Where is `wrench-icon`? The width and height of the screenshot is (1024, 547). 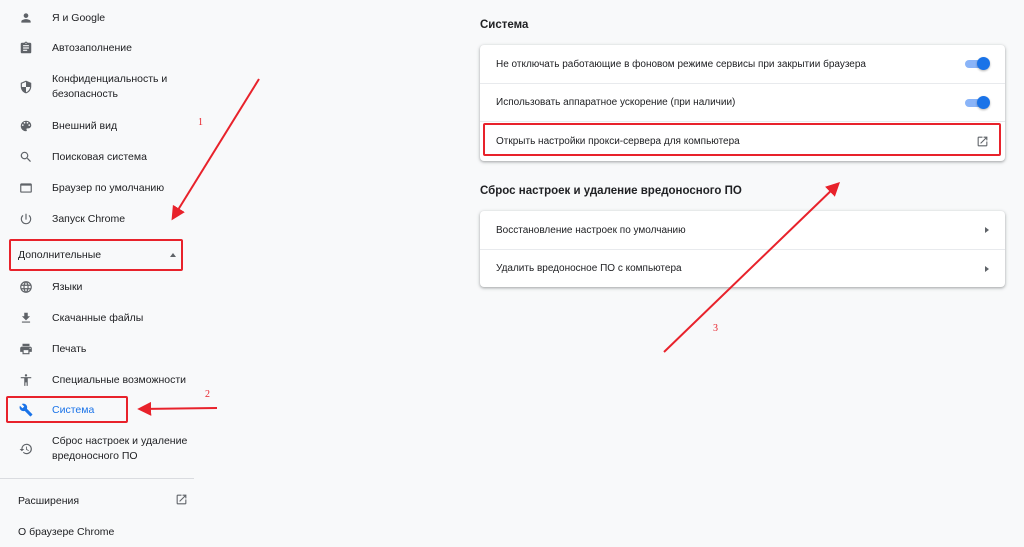 wrench-icon is located at coordinates (26, 410).